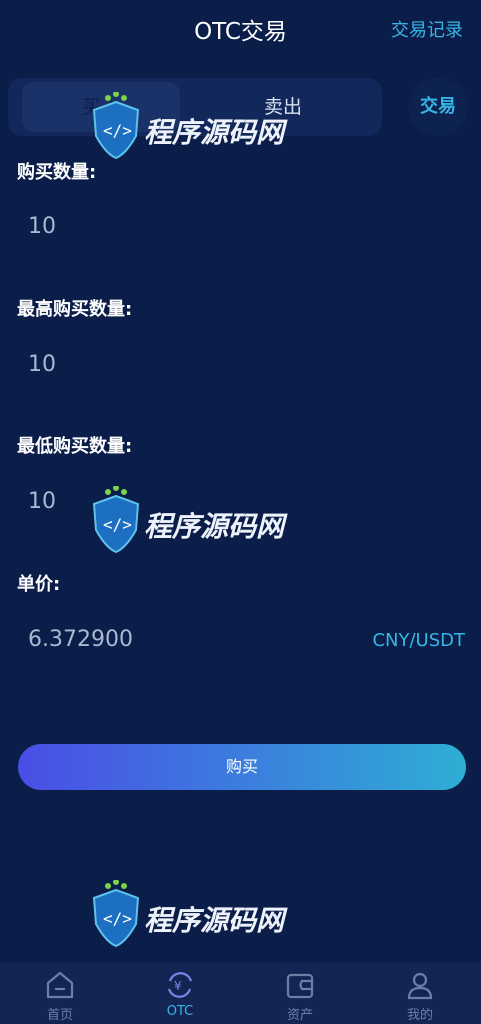 The height and width of the screenshot is (1024, 481). I want to click on max-quantity-input: 10, so click(42, 364).